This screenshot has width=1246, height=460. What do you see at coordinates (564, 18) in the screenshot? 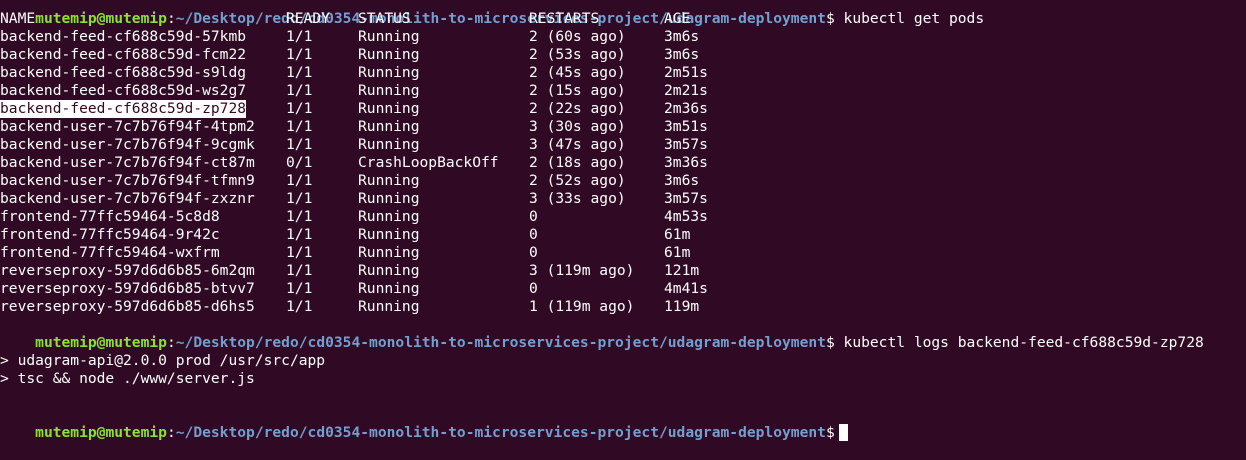
I see `header-restarts: RESTARTS` at bounding box center [564, 18].